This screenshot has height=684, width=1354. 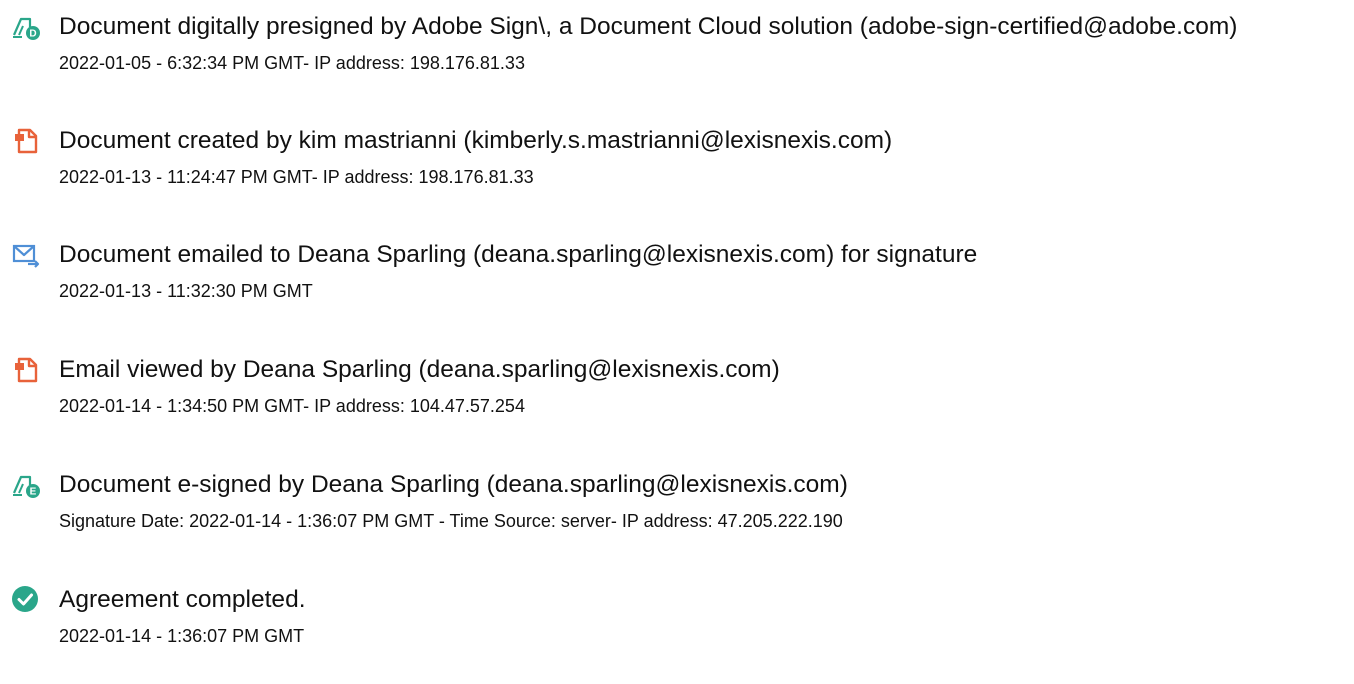 I want to click on event-detail: 2022-01-13 - 11:32:30 PM GMT, so click(x=186, y=291).